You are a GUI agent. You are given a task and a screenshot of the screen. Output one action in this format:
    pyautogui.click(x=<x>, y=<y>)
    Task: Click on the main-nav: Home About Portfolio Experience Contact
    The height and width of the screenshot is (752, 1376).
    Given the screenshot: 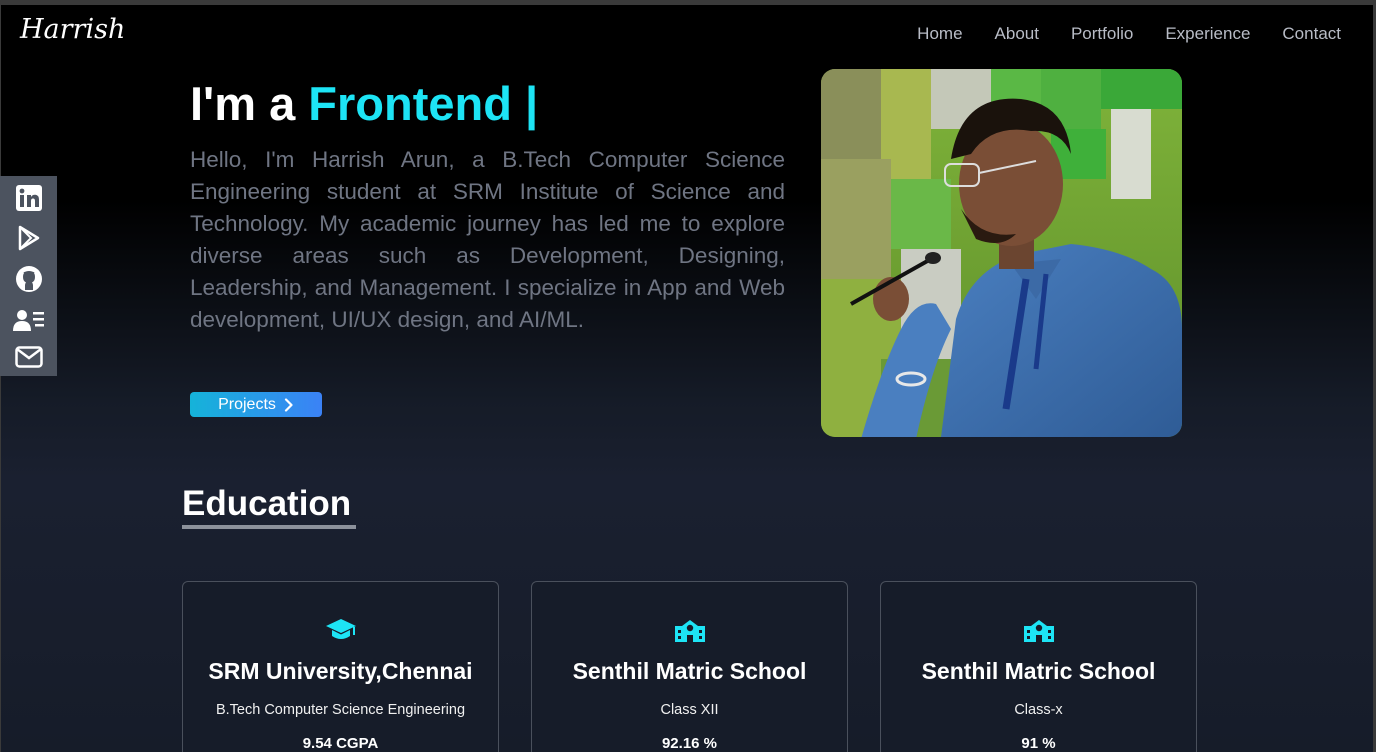 What is the action you would take?
    pyautogui.click(x=1129, y=34)
    